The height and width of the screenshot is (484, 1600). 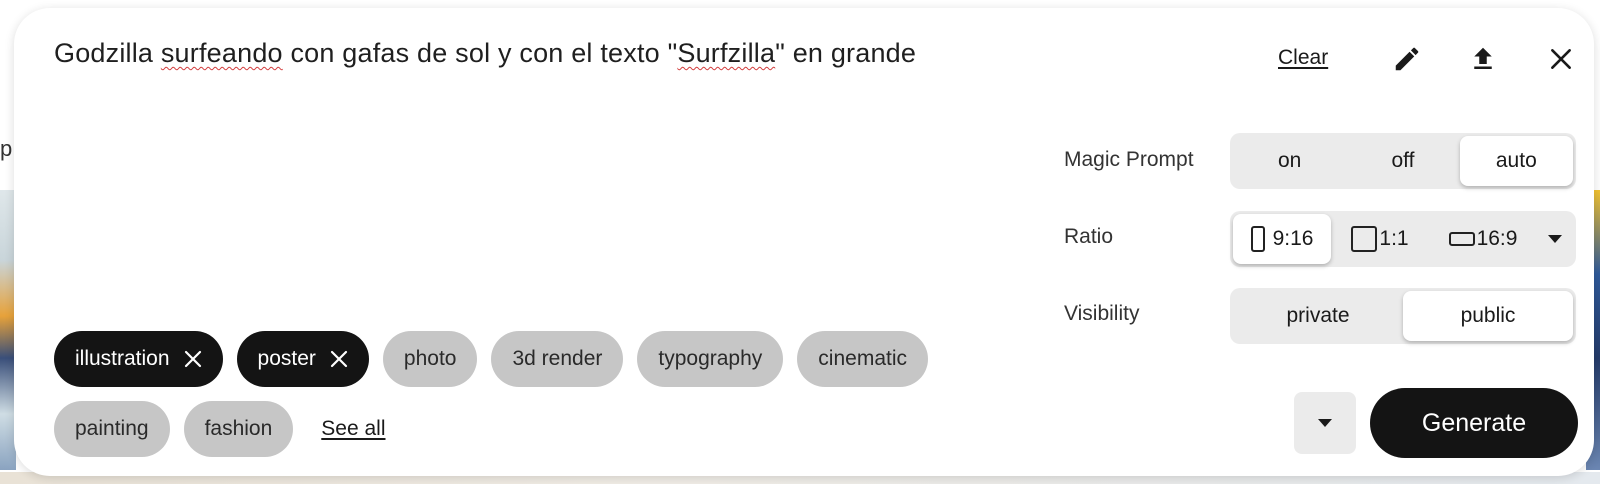 What do you see at coordinates (1089, 236) in the screenshot?
I see `ratio-label: Ratio` at bounding box center [1089, 236].